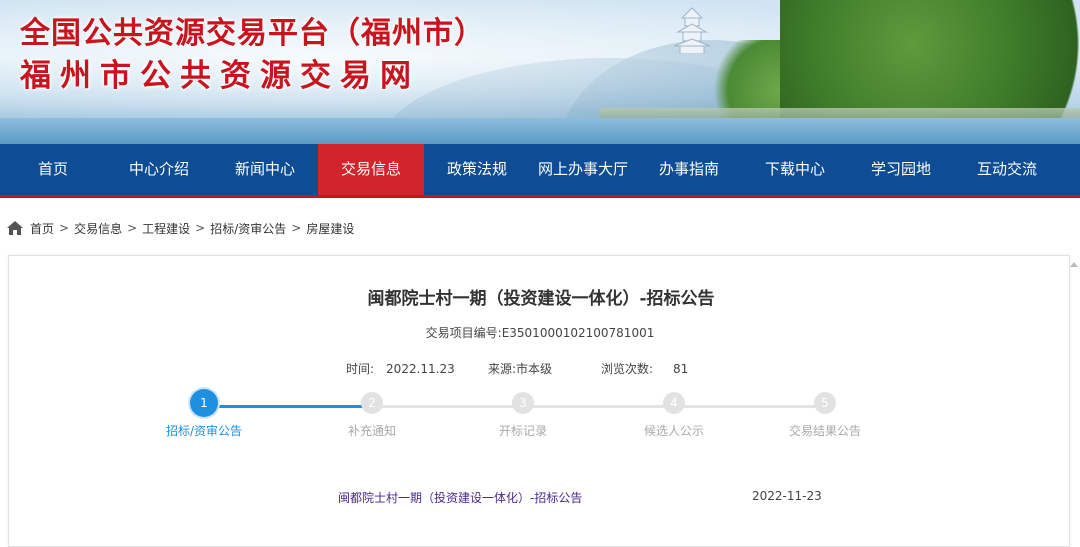  What do you see at coordinates (252, 33) in the screenshot?
I see `site-title-national: 全国公共资源交易平台（福州市）` at bounding box center [252, 33].